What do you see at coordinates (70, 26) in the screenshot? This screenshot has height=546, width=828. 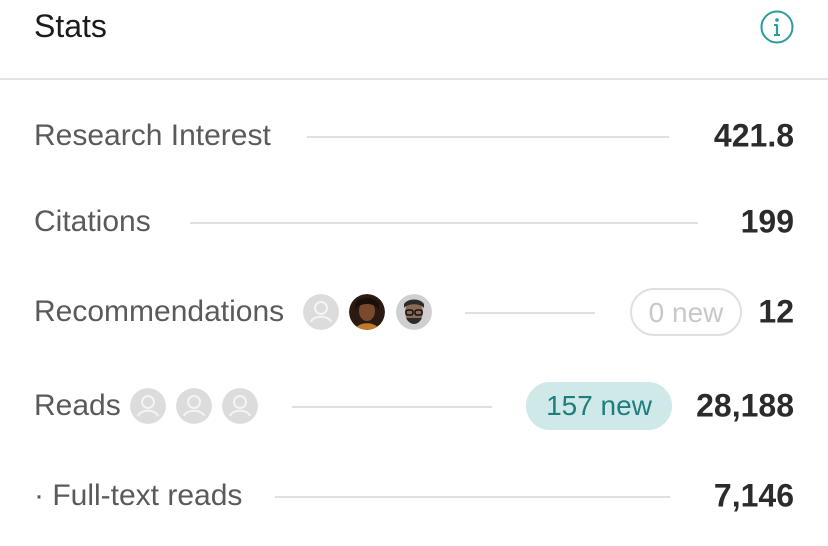 I see `stats-title: Stats` at bounding box center [70, 26].